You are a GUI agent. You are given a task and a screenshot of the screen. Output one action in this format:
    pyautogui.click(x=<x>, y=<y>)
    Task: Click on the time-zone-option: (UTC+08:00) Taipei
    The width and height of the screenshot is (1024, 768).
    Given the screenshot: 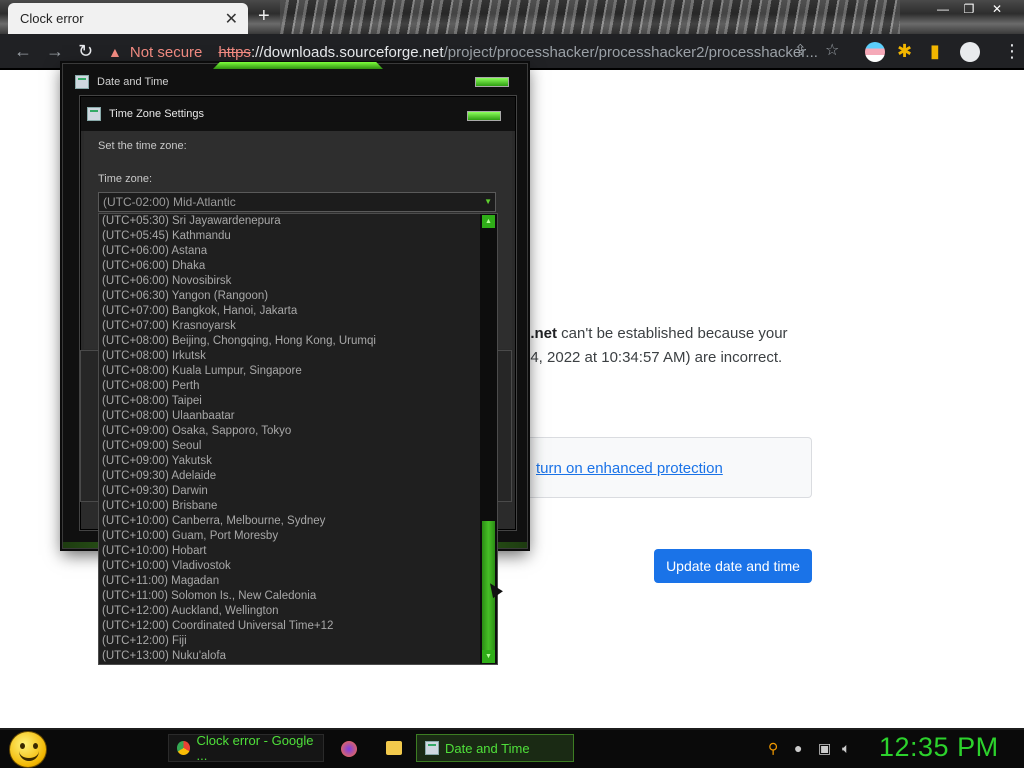 What is the action you would take?
    pyautogui.click(x=298, y=401)
    